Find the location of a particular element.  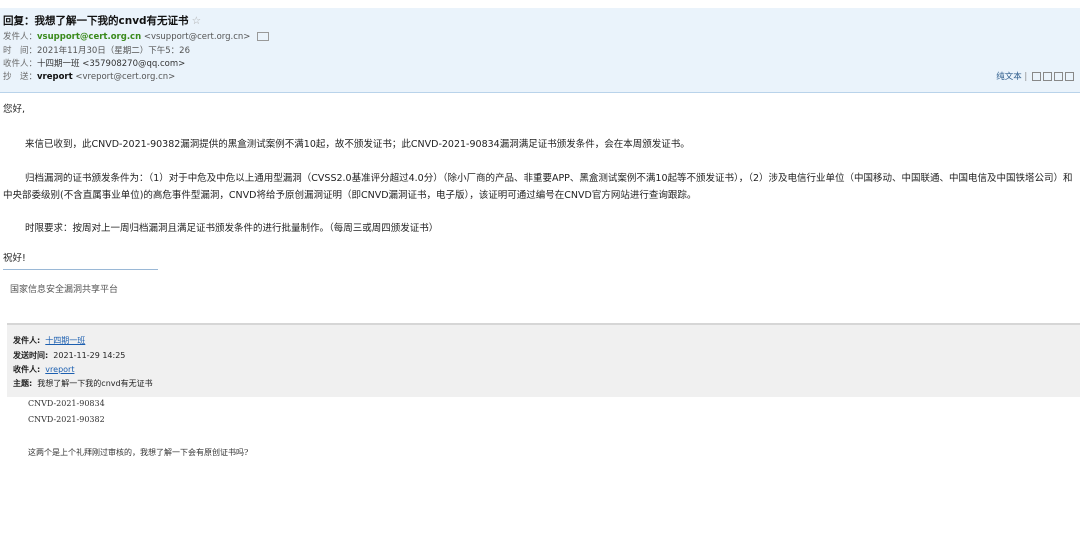

quoted-subject-label: 主题: is located at coordinates (23, 383).